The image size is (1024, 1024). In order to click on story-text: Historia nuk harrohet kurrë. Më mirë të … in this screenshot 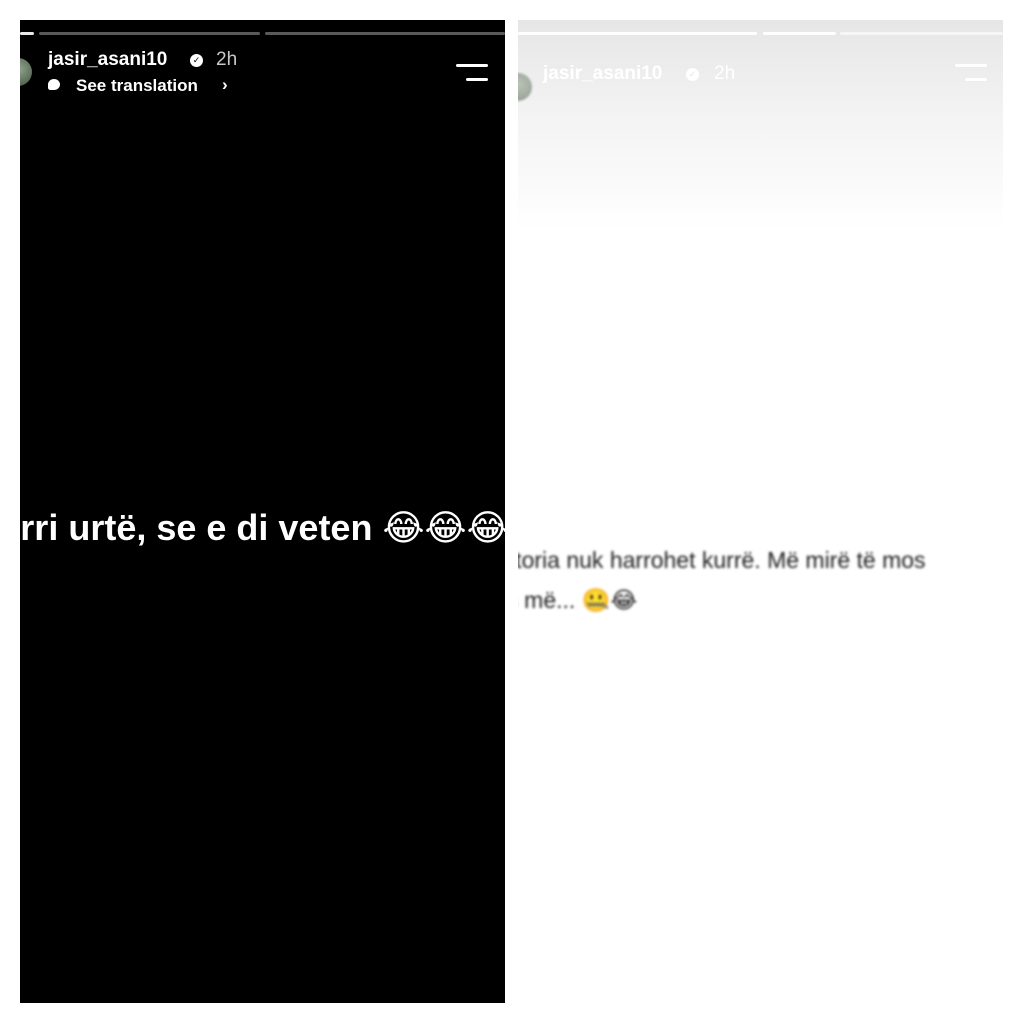, I will do `click(760, 580)`.